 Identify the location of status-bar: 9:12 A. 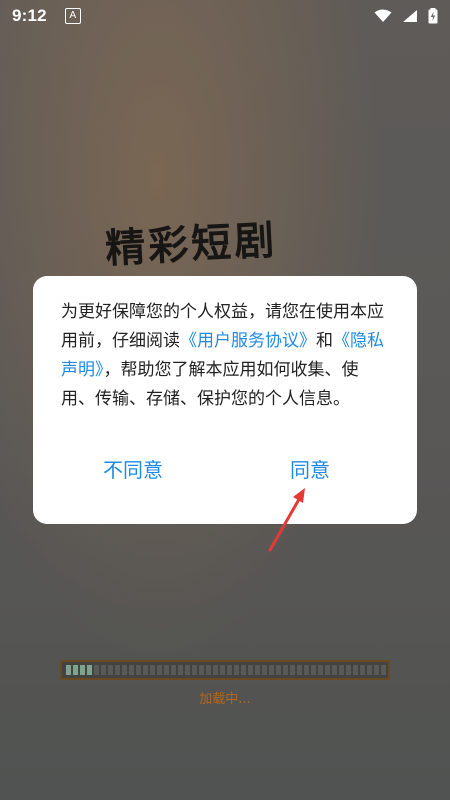
(225, 16).